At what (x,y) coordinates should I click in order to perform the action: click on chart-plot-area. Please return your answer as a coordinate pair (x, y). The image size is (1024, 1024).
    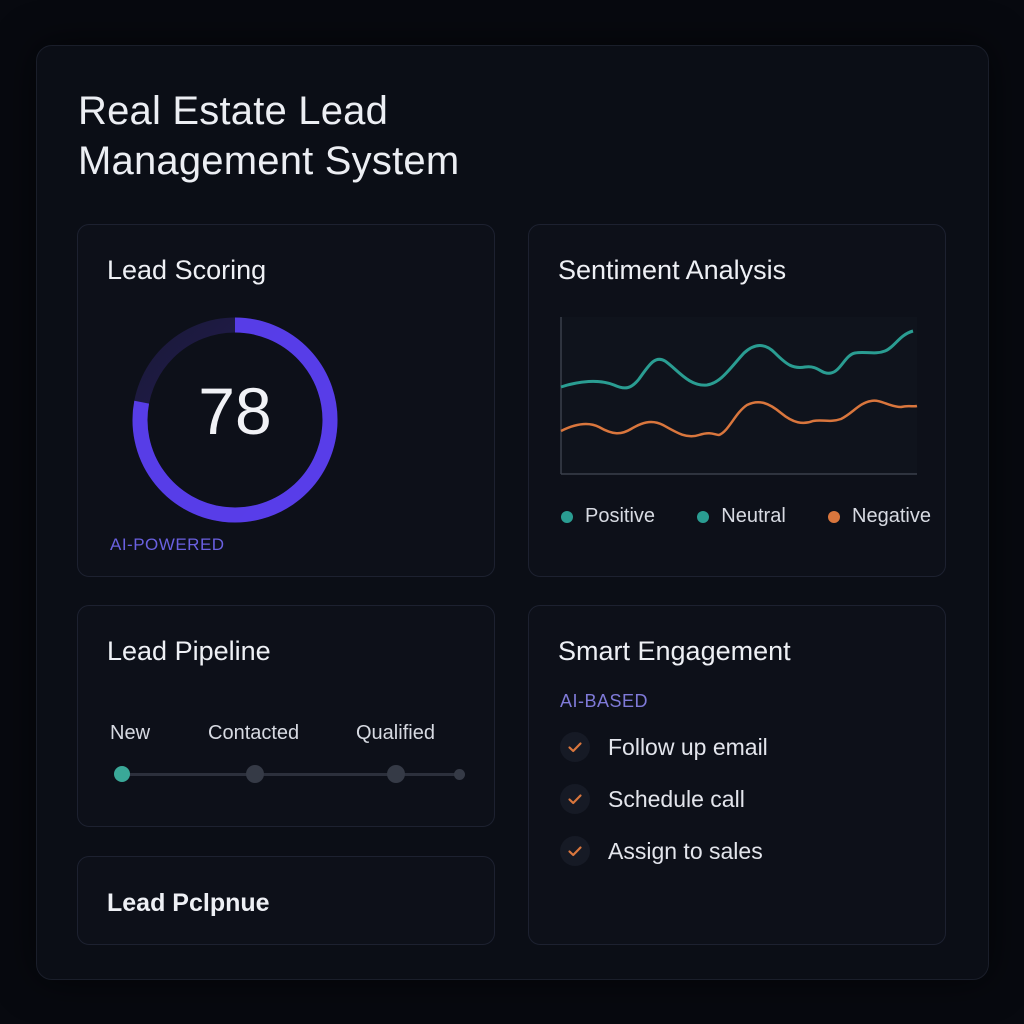
    Looking at the image, I should click on (739, 395).